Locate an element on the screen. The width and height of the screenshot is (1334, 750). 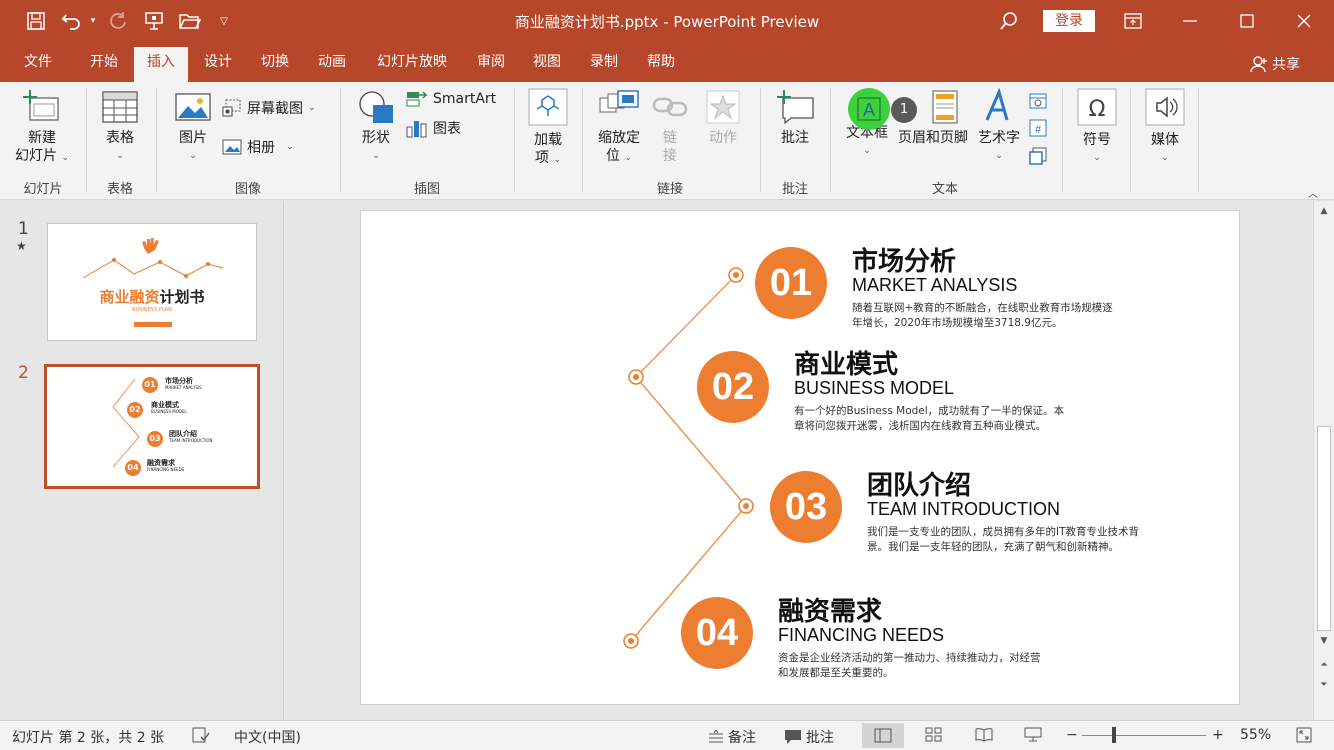
new-slide-icon is located at coordinates (41, 105).